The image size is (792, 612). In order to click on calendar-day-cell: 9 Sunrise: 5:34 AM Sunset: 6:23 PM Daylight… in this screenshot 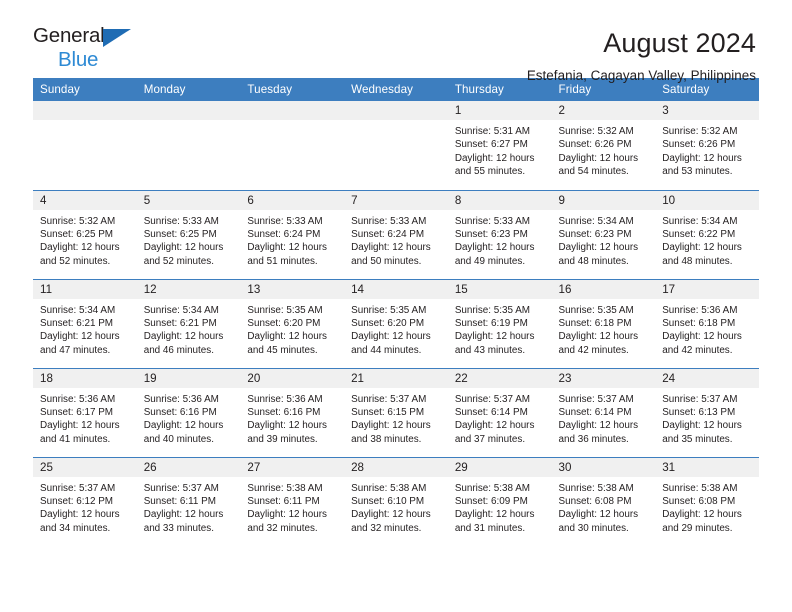, I will do `click(603, 234)`.